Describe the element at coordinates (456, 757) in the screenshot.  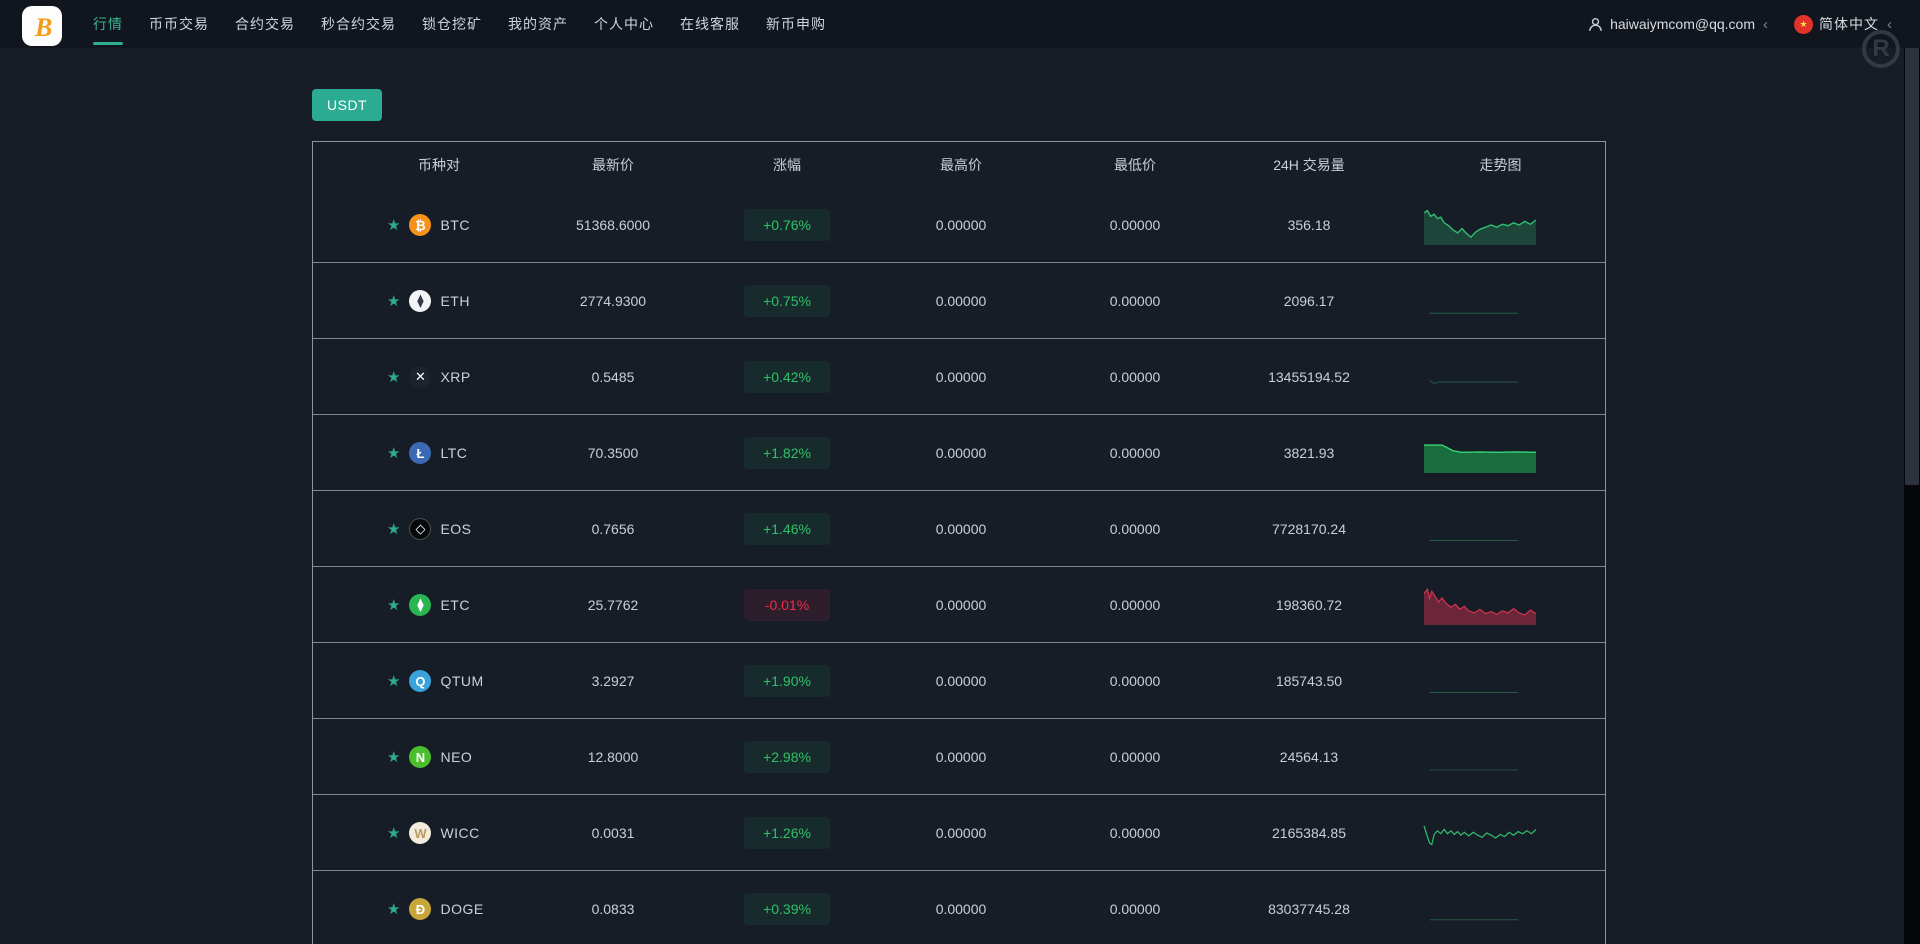
I see `coin-symbol: NEO` at that location.